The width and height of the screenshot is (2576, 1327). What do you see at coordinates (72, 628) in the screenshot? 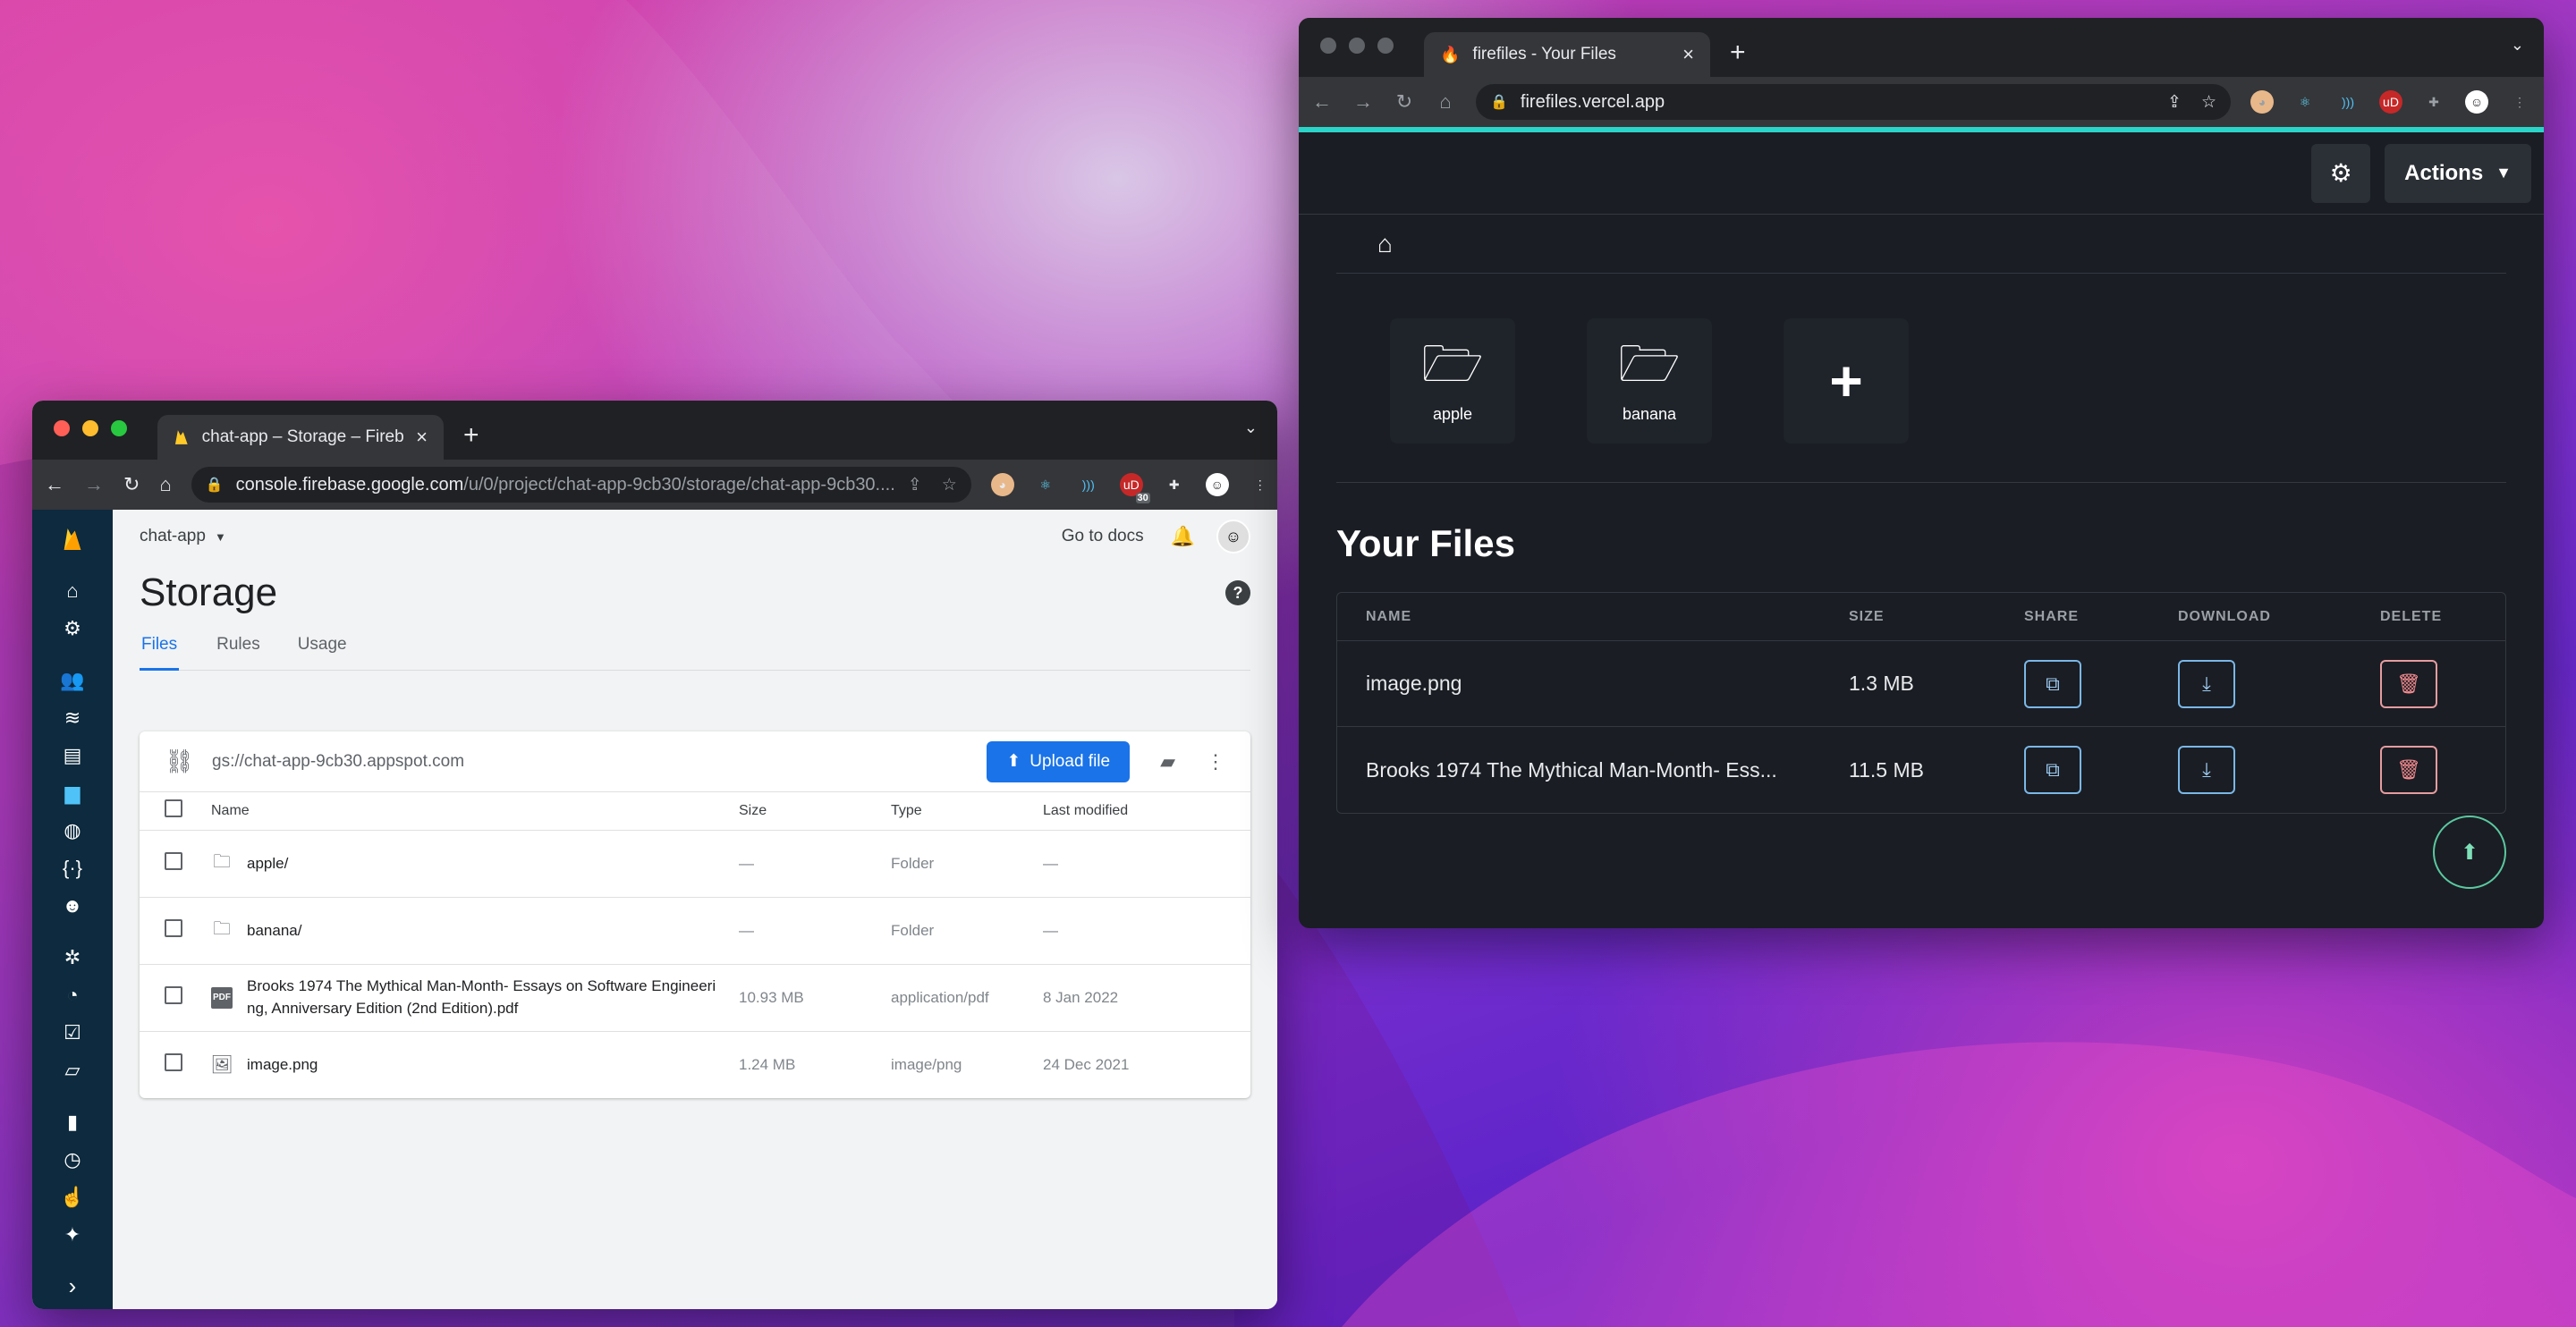
I see `settings-gear-icon: ⚙` at bounding box center [72, 628].